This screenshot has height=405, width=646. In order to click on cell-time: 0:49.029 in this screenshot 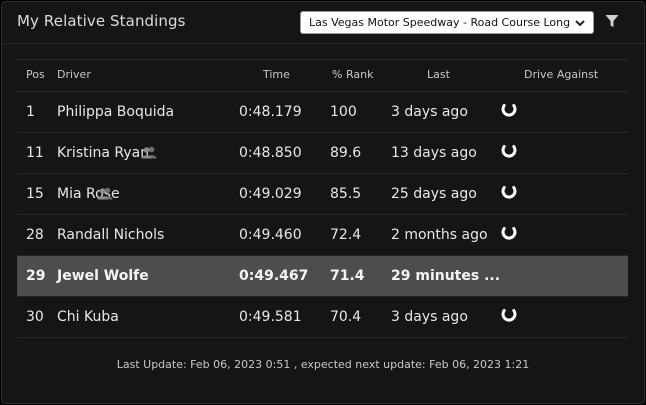, I will do `click(270, 194)`.